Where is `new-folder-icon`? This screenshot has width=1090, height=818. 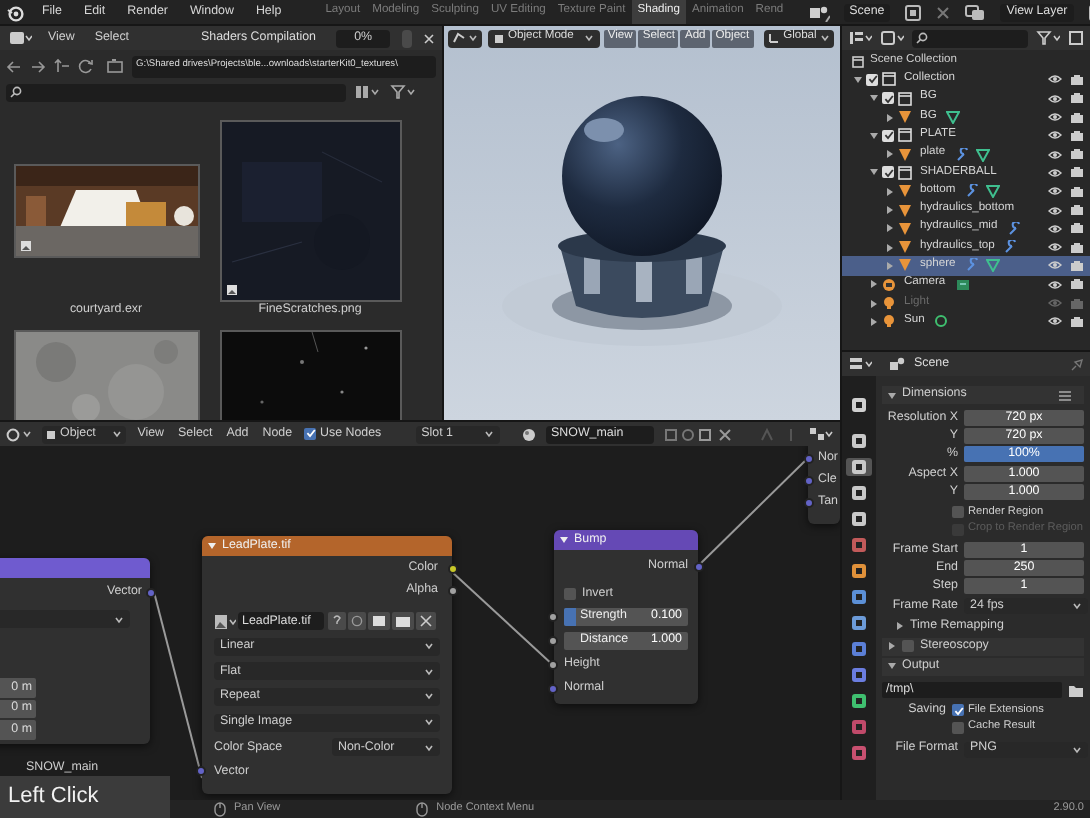
new-folder-icon is located at coordinates (115, 66).